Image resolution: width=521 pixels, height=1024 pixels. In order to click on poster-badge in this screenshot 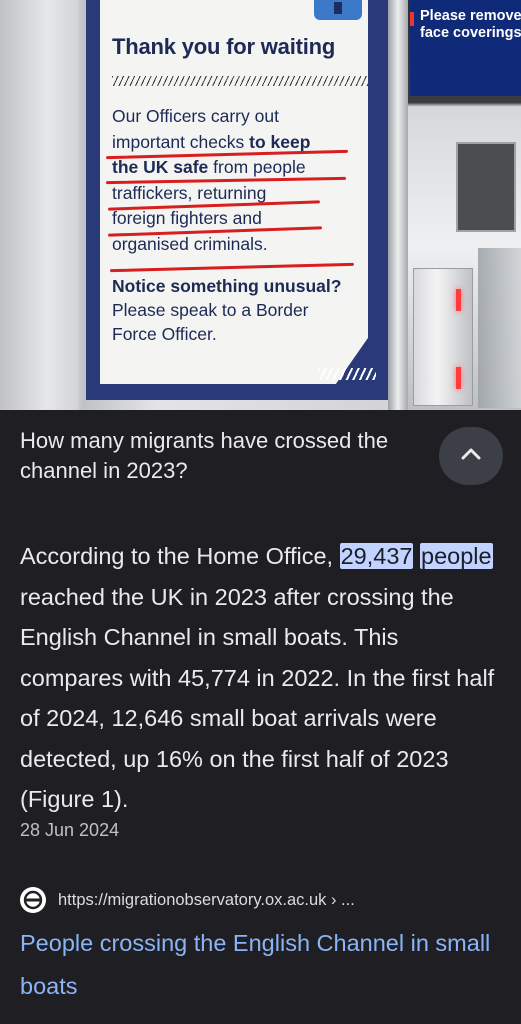, I will do `click(338, 10)`.